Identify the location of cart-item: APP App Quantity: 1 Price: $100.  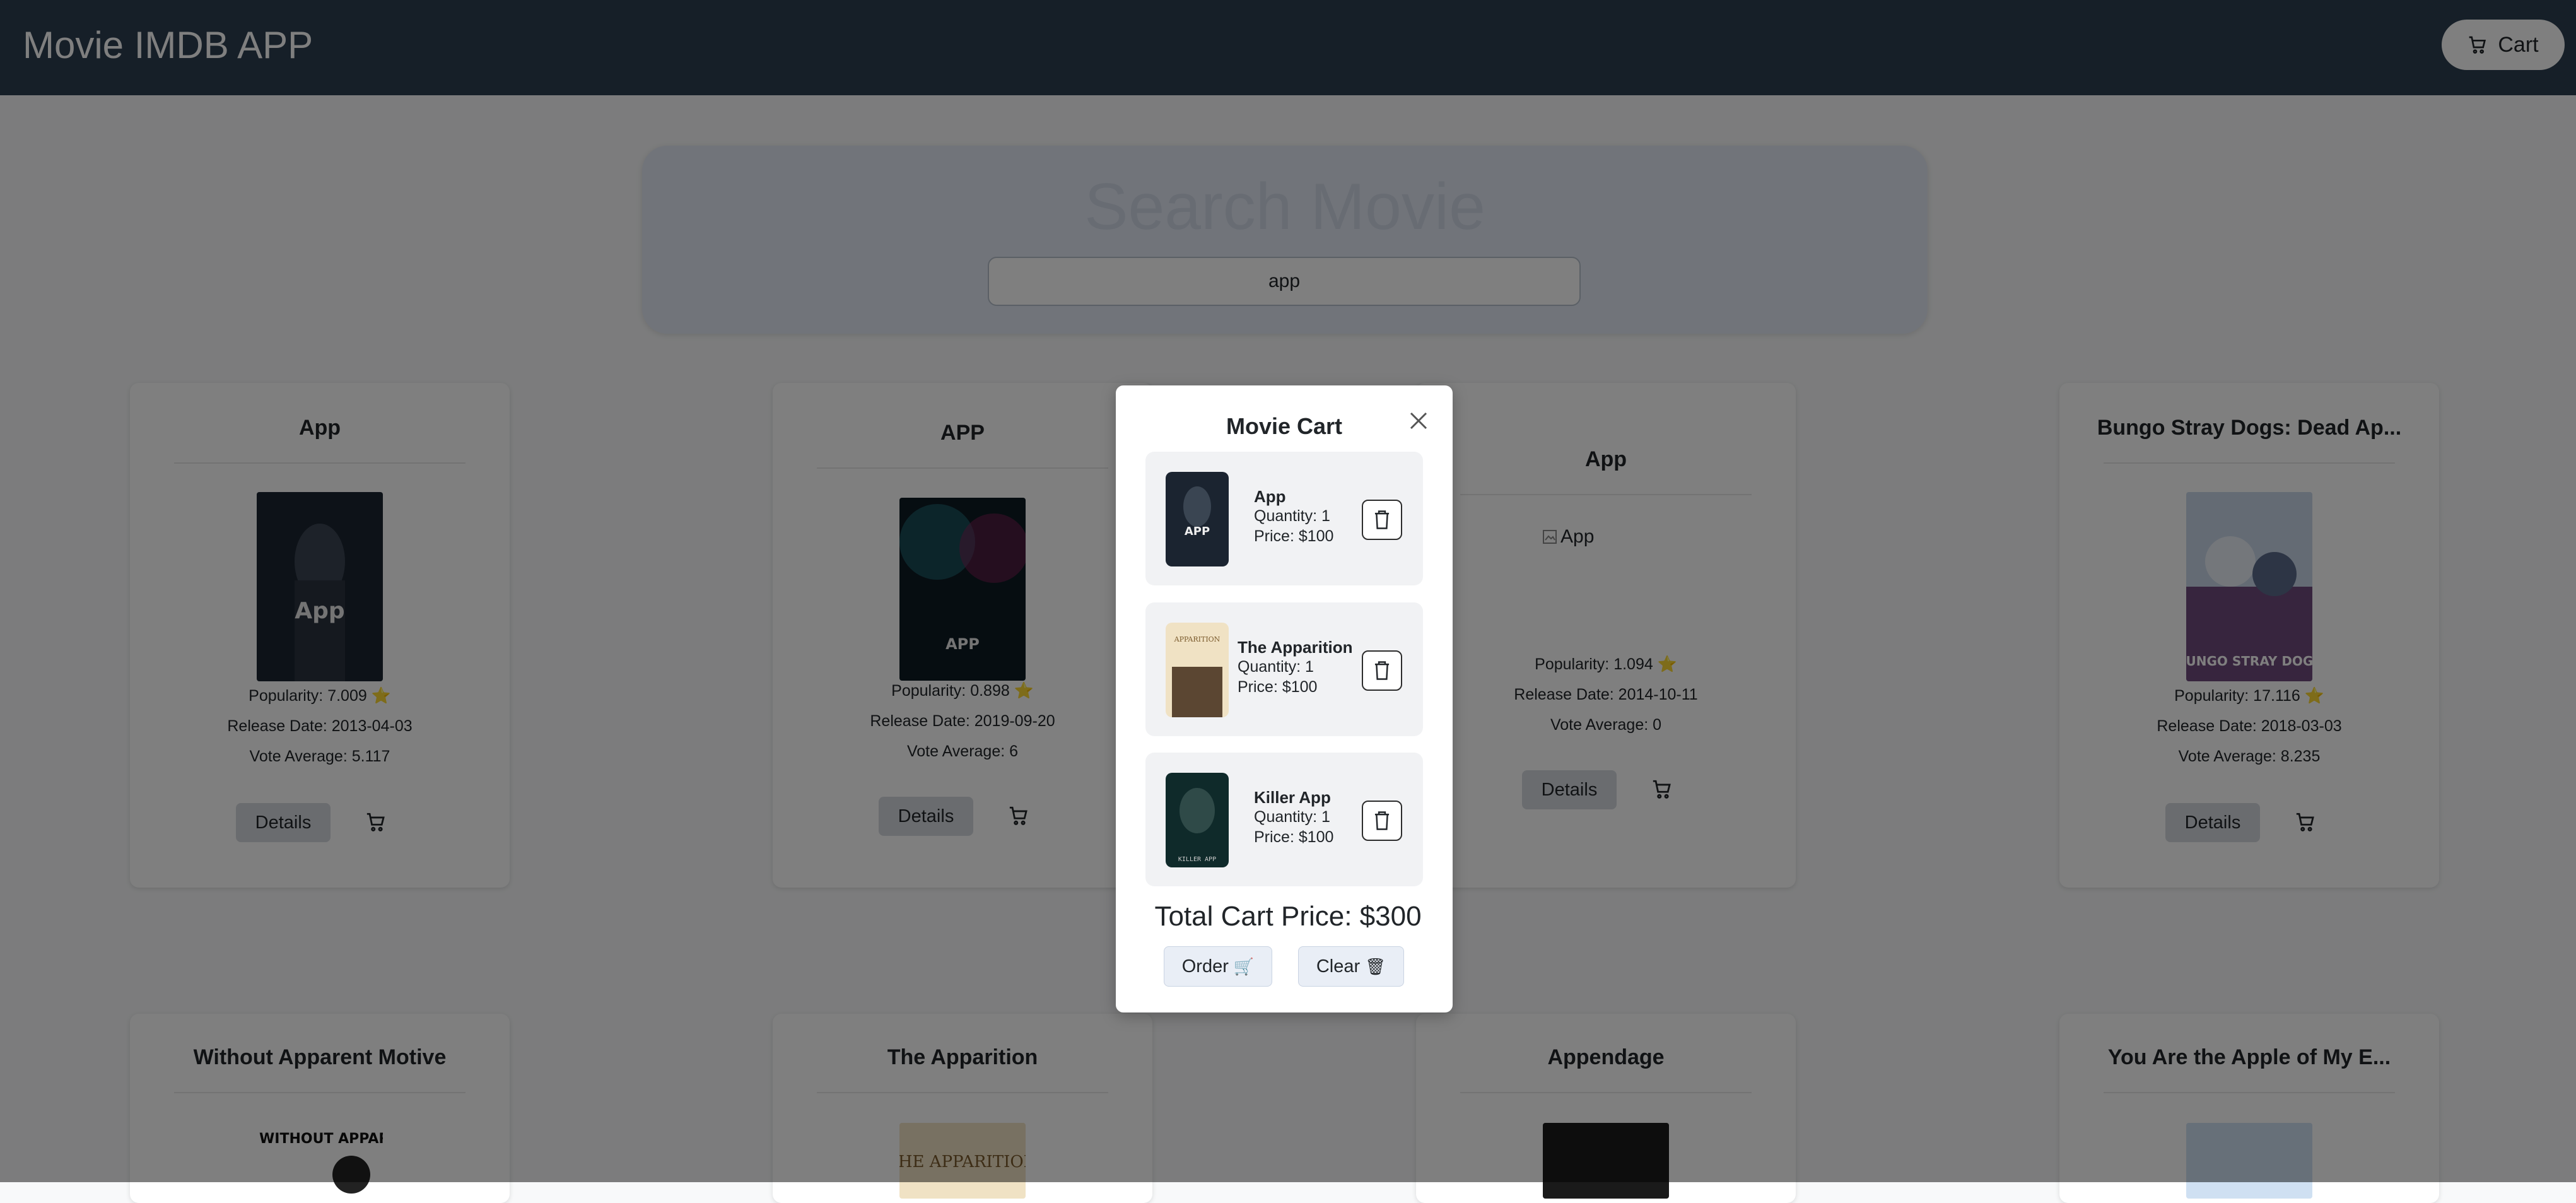
(1284, 518).